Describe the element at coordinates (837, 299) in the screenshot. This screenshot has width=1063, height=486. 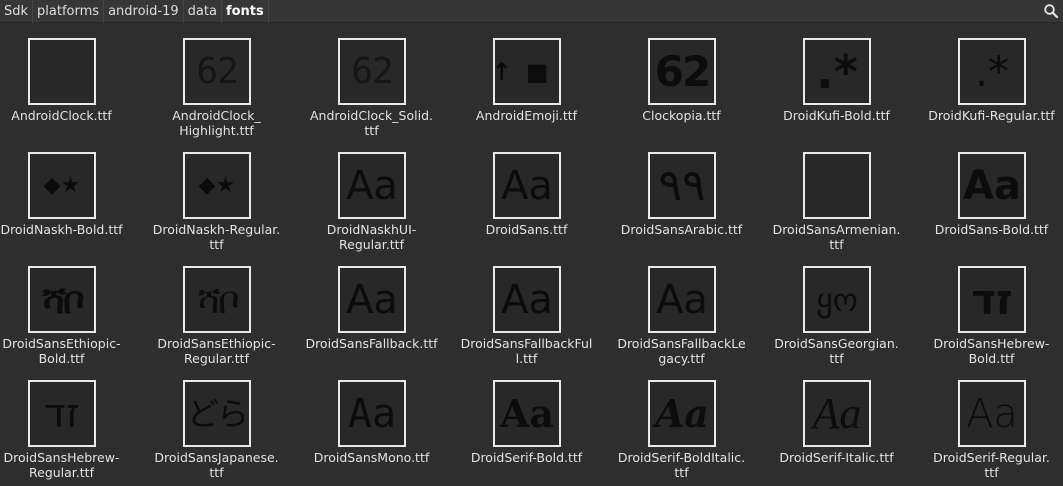
I see `font-sample-glyph: ყო` at that location.